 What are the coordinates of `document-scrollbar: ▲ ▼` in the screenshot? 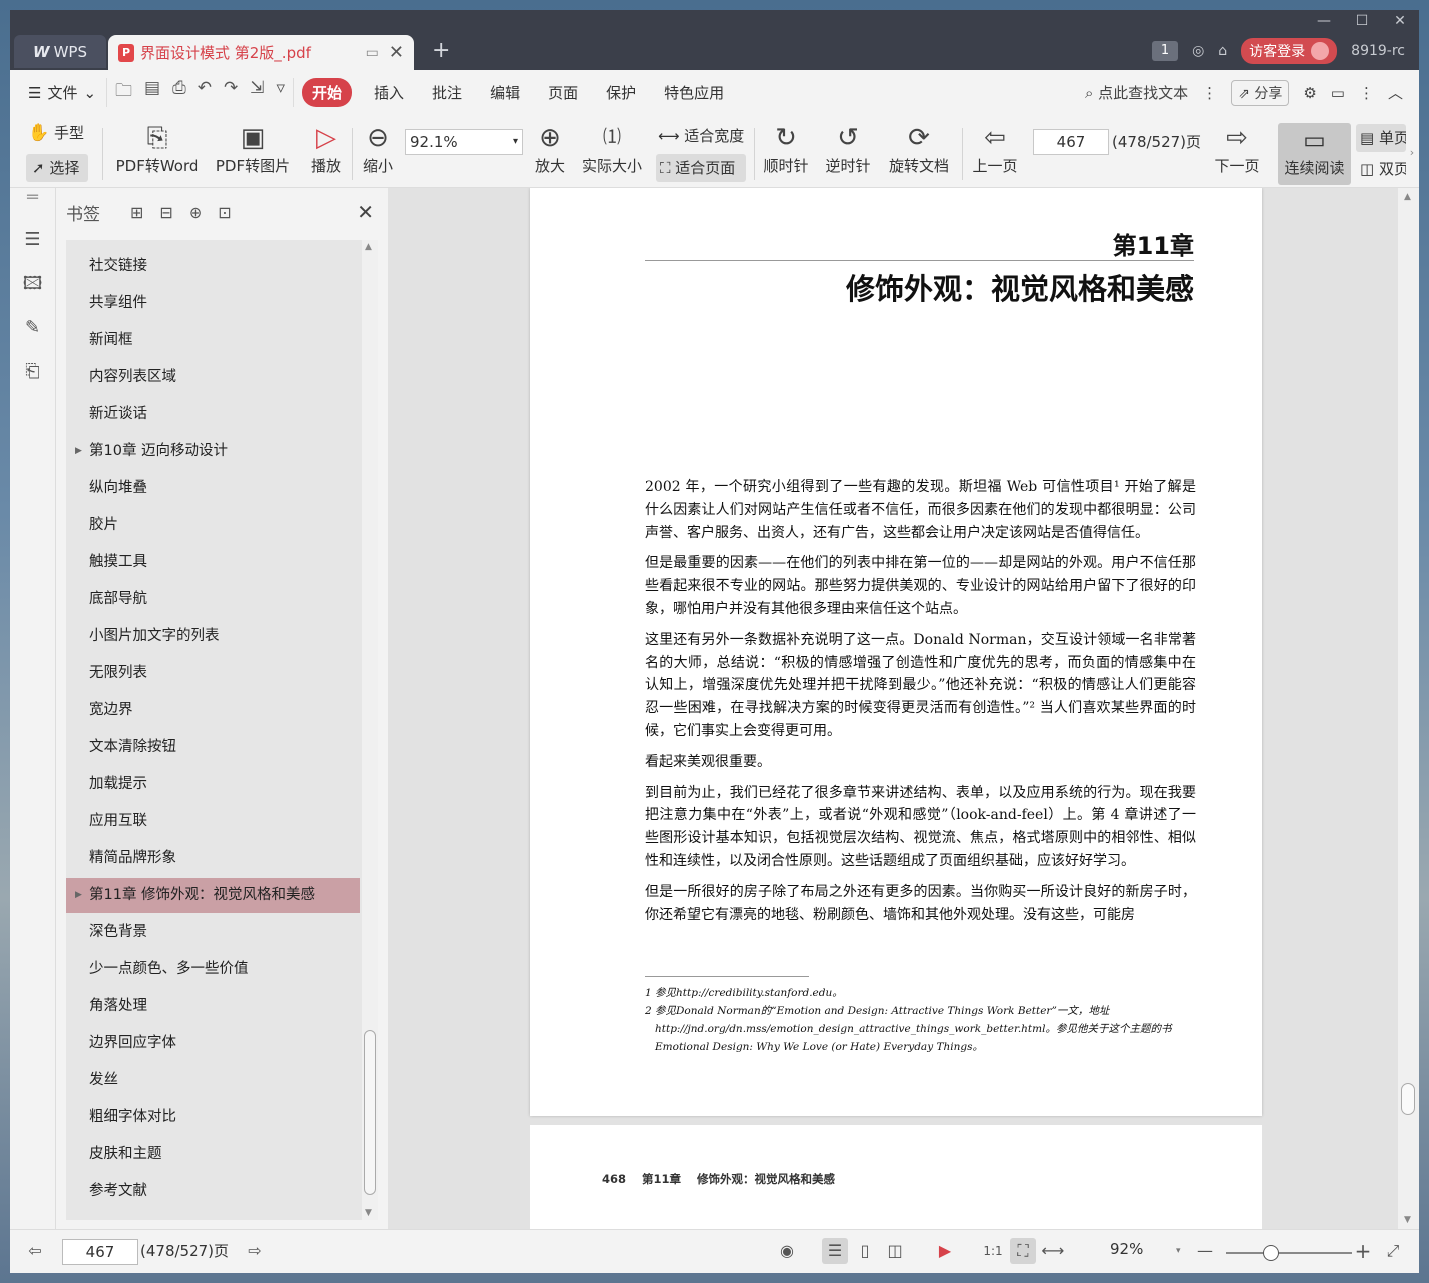 It's located at (1408, 708).